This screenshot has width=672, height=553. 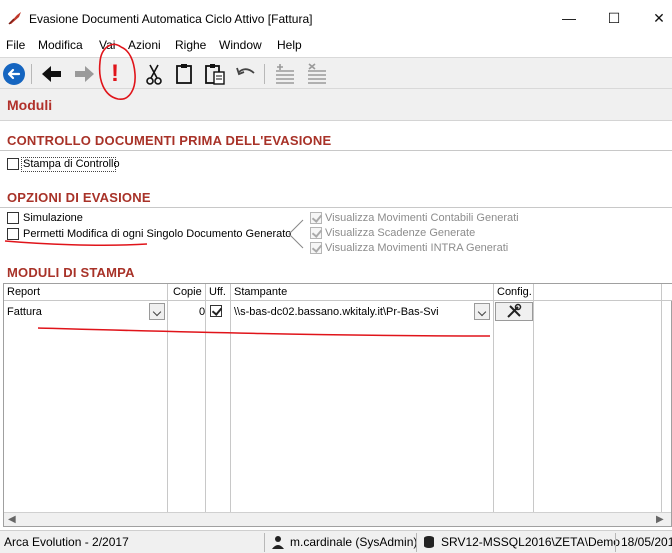 I want to click on stampa-controllo-checkbox, so click(x=13, y=164).